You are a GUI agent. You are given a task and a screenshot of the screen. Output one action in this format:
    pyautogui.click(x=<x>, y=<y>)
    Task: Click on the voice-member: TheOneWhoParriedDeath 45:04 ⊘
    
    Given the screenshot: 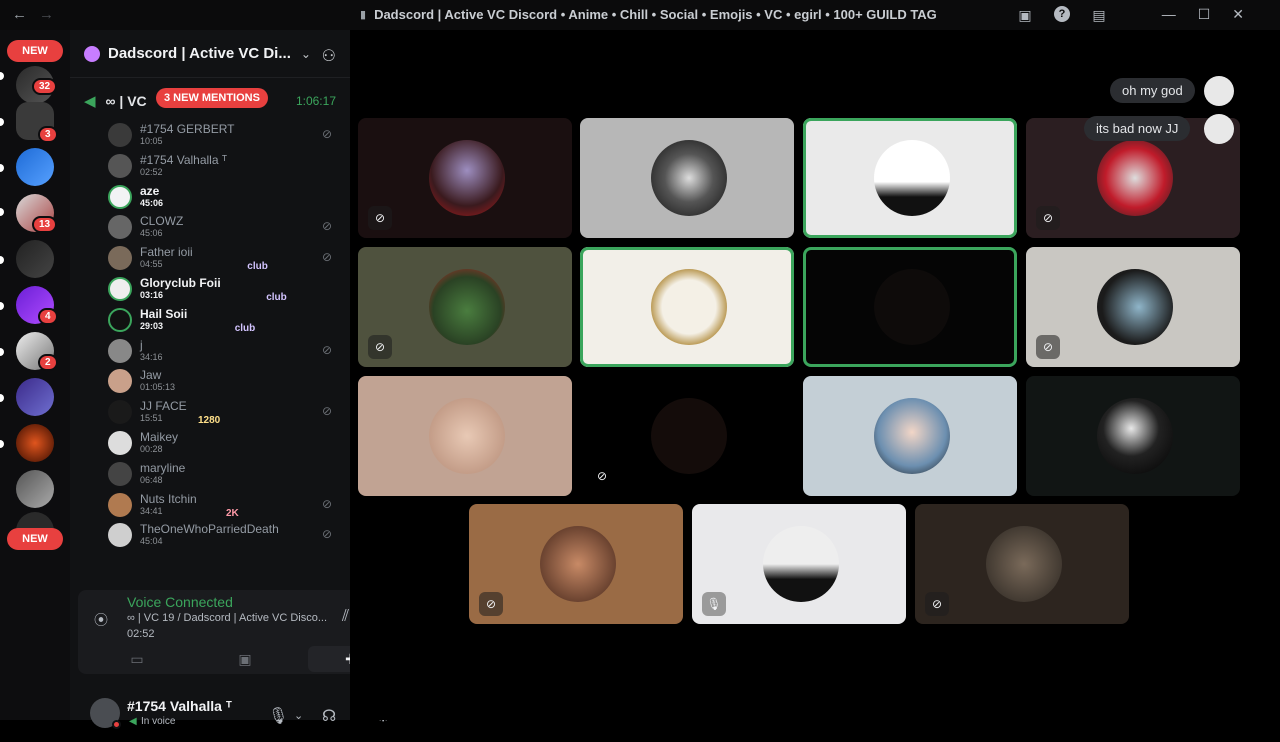 What is the action you would take?
    pyautogui.click(x=226, y=535)
    